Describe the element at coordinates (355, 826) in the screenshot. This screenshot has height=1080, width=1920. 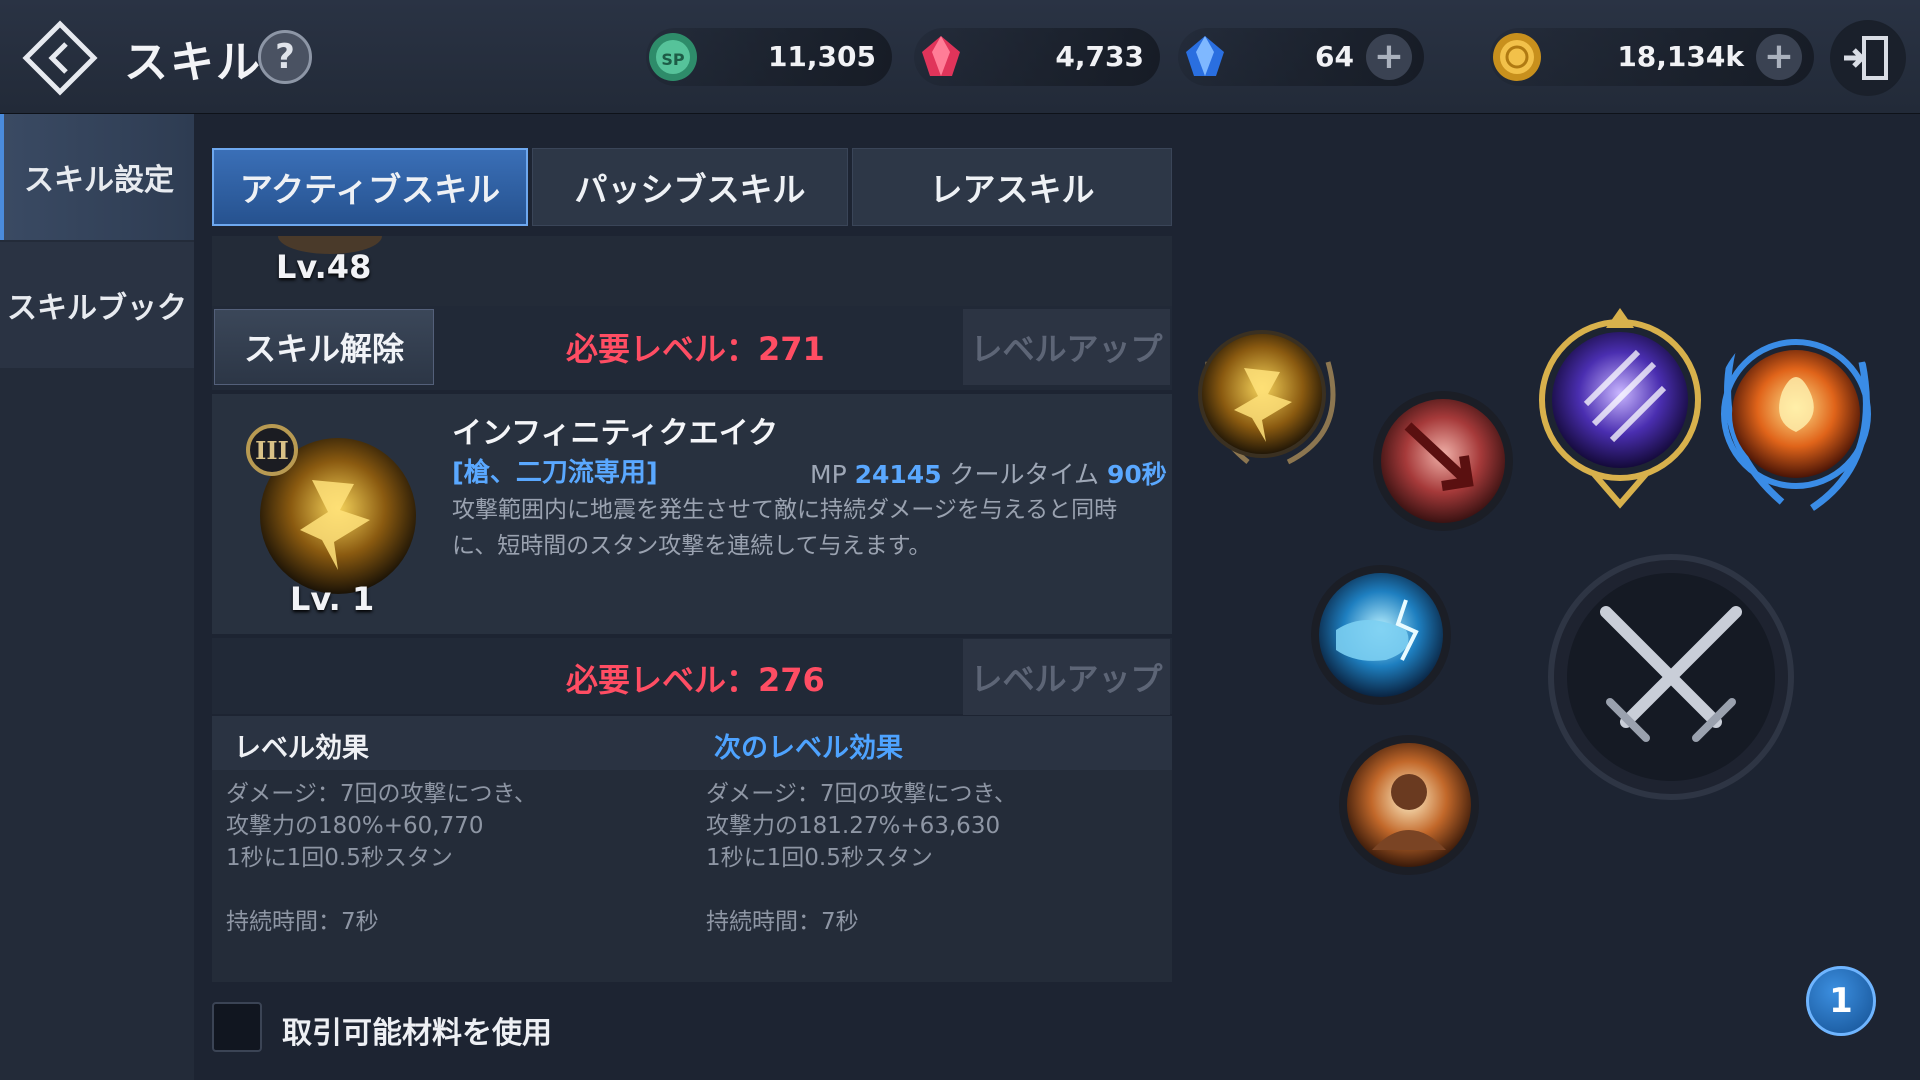
I see `current-effect-line: 攻撃力の180%+60,770` at that location.